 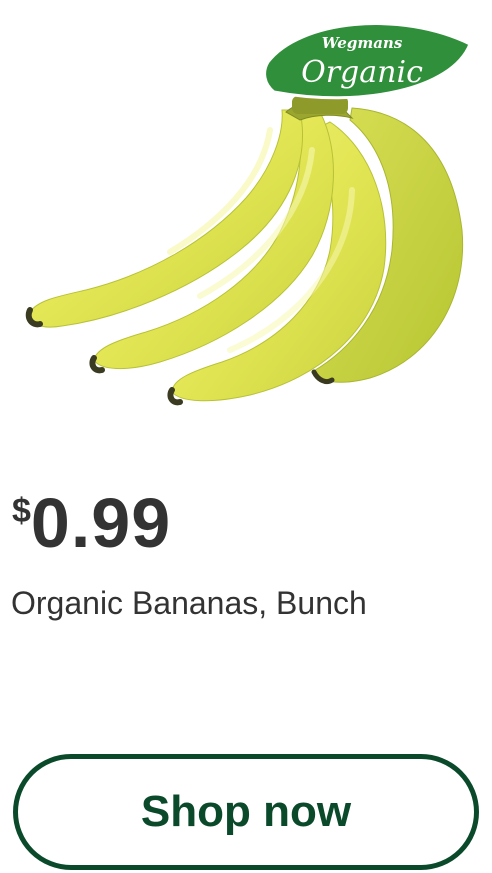 I want to click on product-price: $0.99, so click(x=91, y=523).